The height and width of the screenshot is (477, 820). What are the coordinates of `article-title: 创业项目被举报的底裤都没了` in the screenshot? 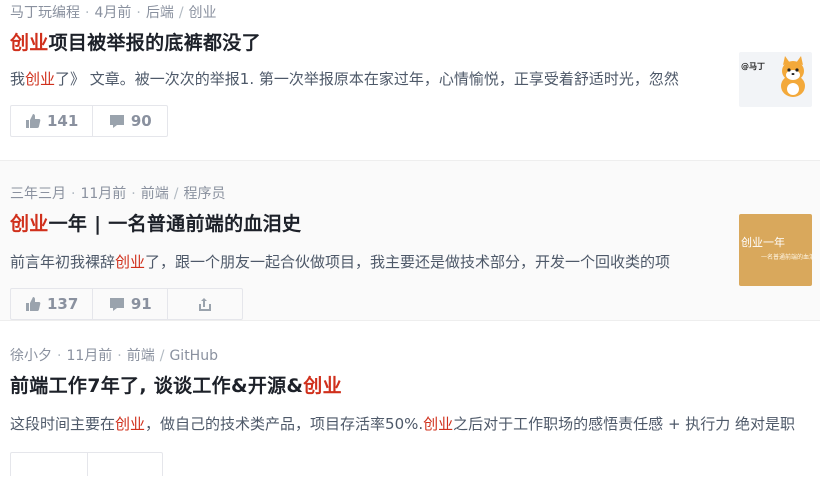 It's located at (135, 41).